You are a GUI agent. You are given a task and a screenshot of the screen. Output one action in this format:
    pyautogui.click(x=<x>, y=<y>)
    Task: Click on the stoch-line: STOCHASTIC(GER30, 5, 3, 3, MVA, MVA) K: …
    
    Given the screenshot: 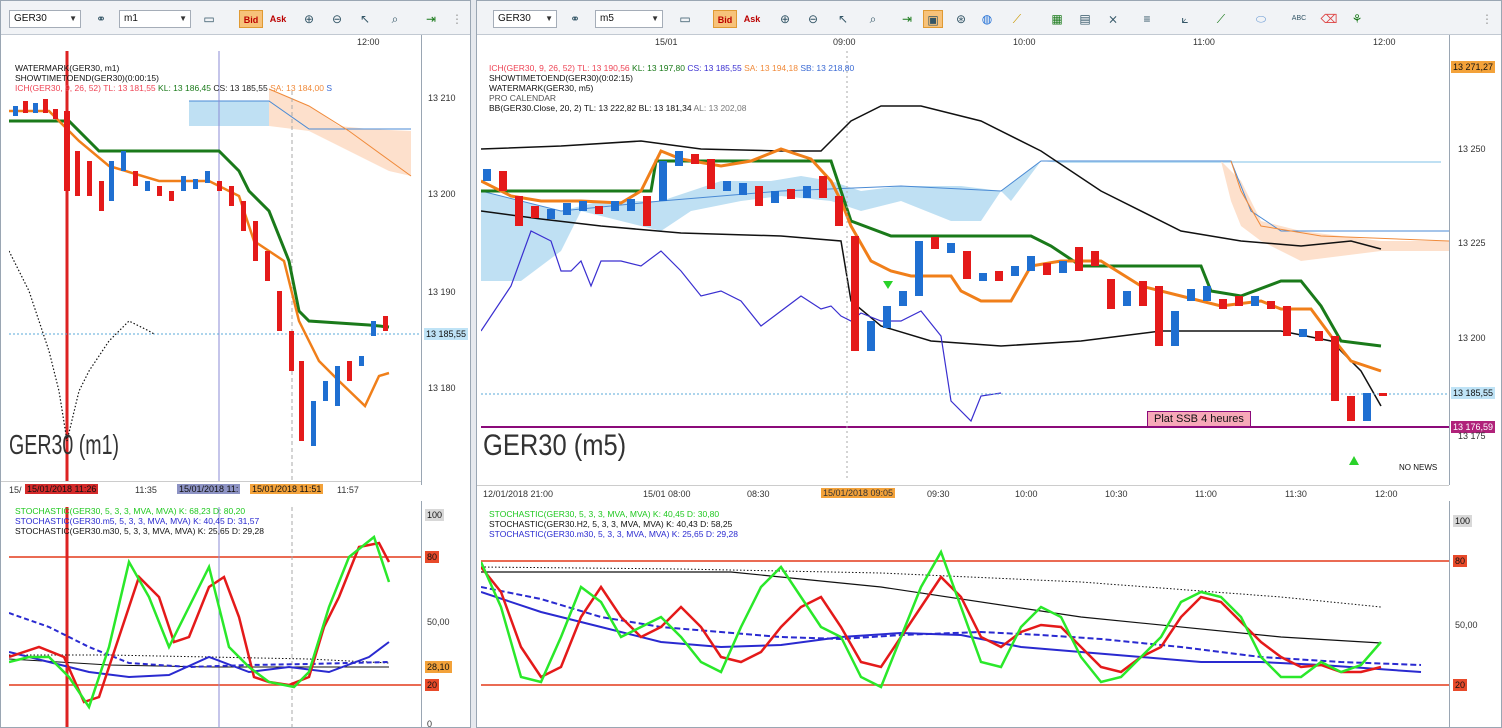 What is the action you would take?
    pyautogui.click(x=130, y=511)
    